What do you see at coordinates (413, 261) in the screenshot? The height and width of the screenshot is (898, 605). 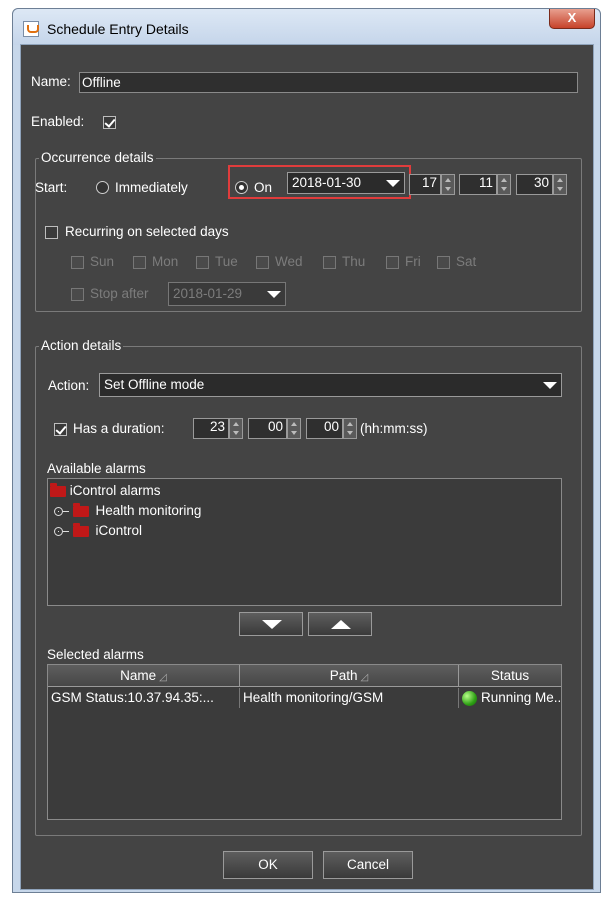 I see `day-label-fri: Fri` at bounding box center [413, 261].